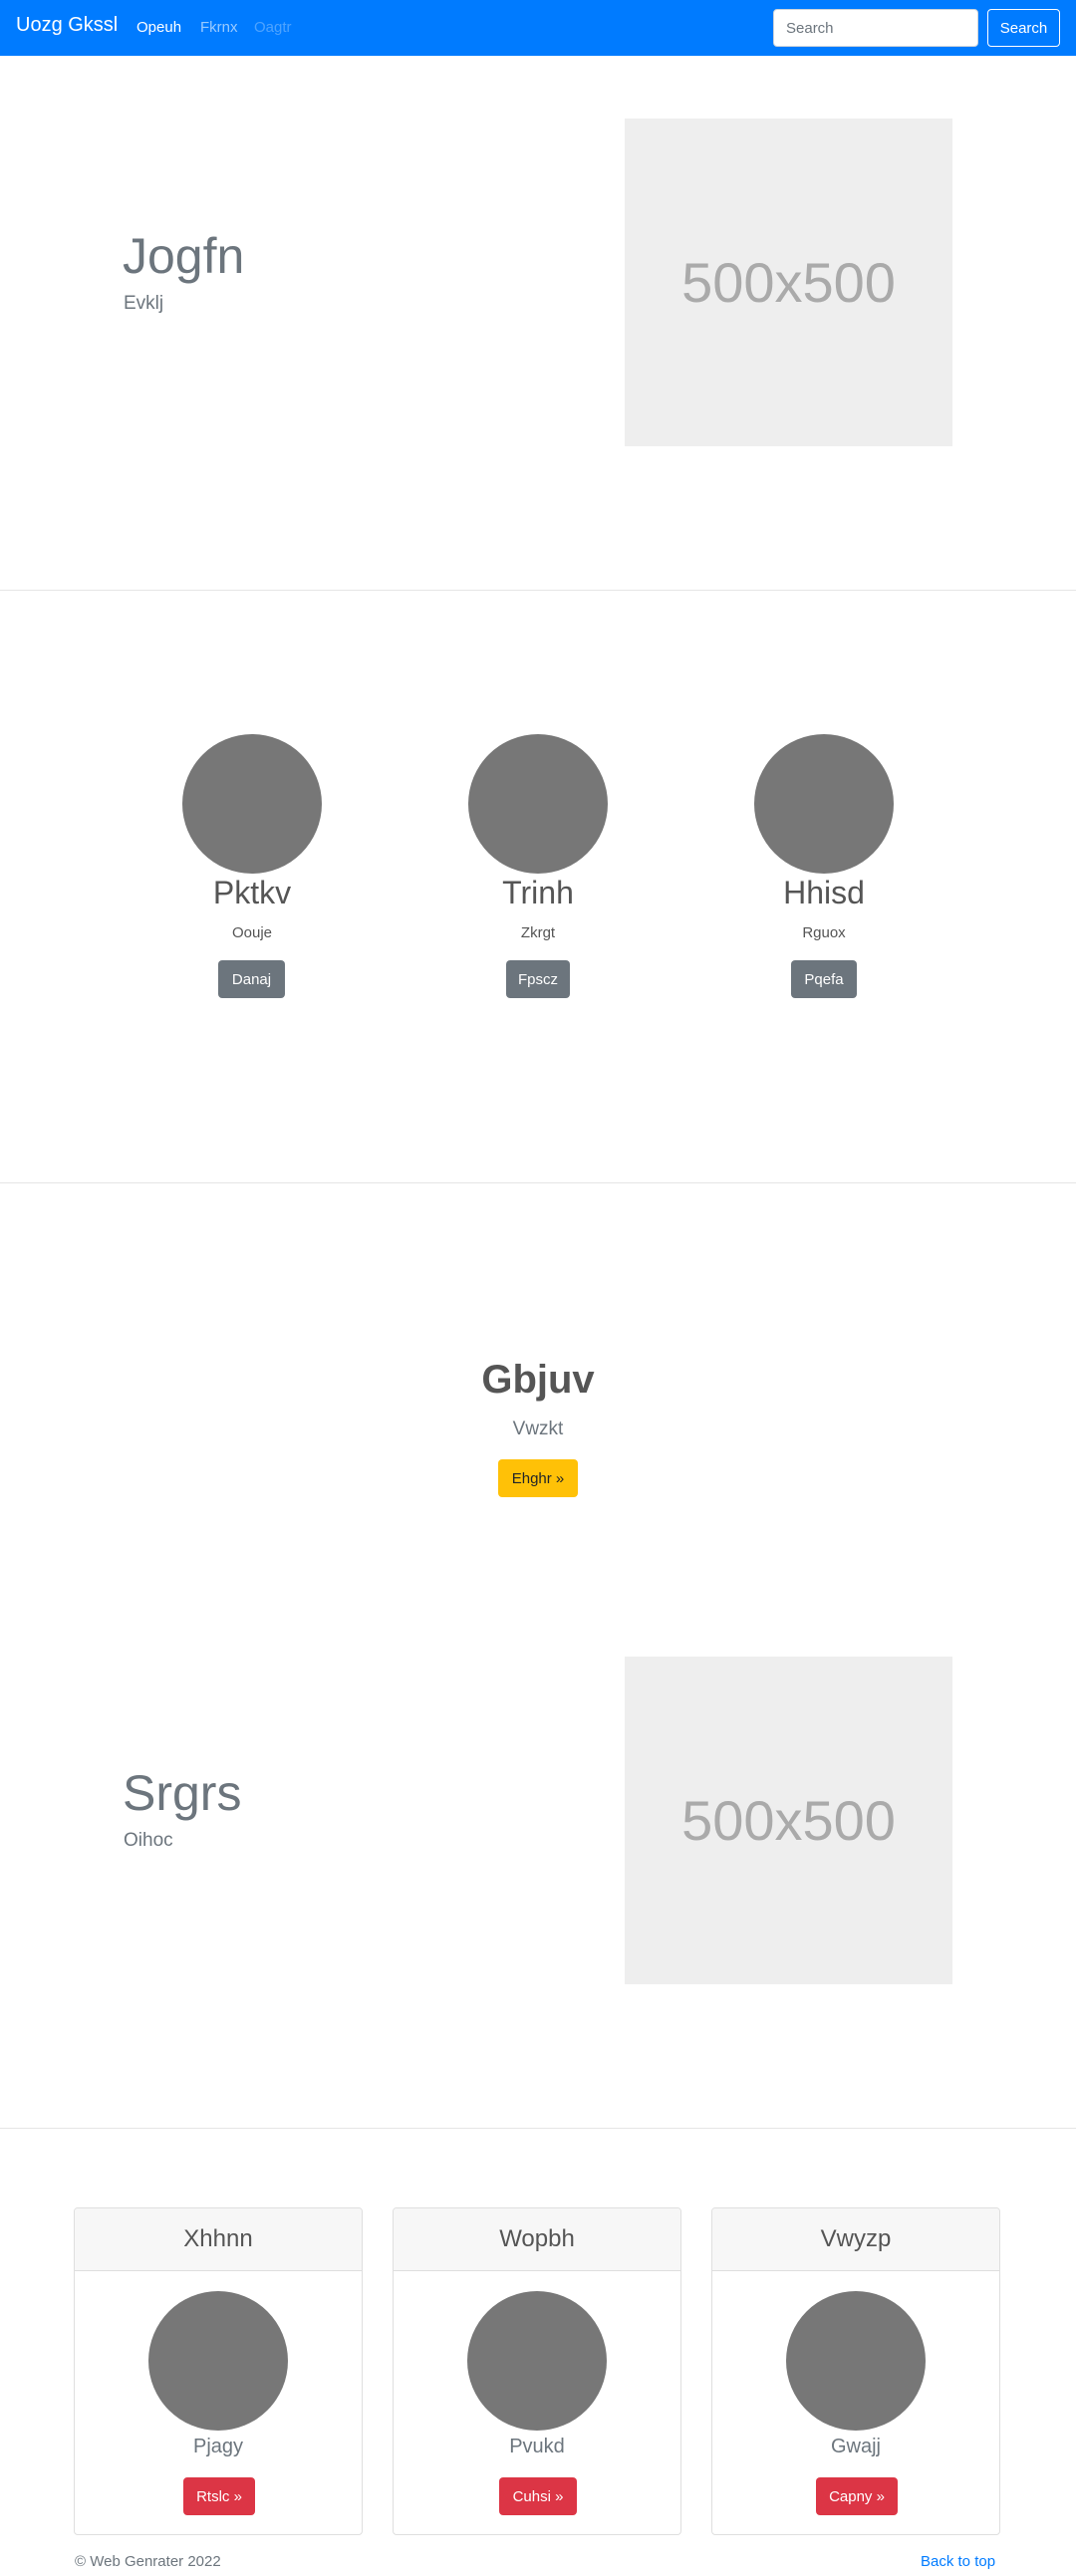  Describe the element at coordinates (273, 27) in the screenshot. I see `nav-link-3-disabled: Oagtr` at that location.